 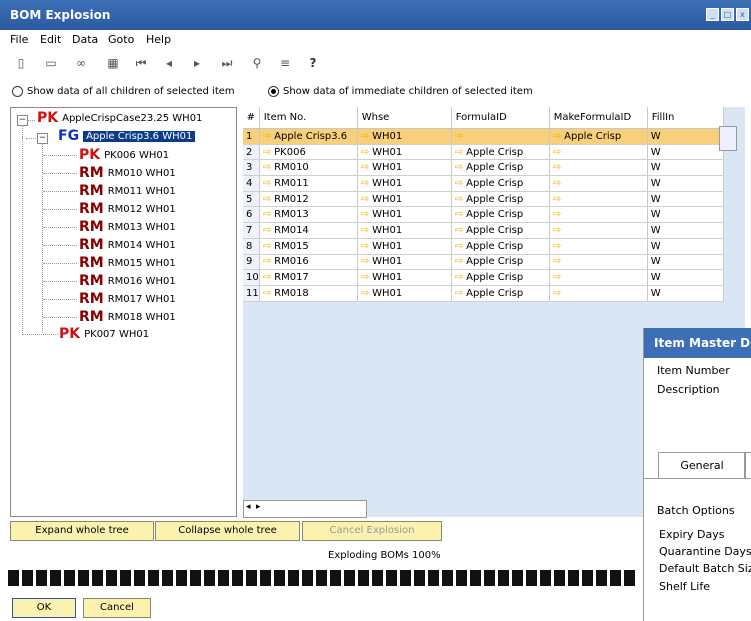 I want to click on menu-goto: Goto, so click(x=121, y=39).